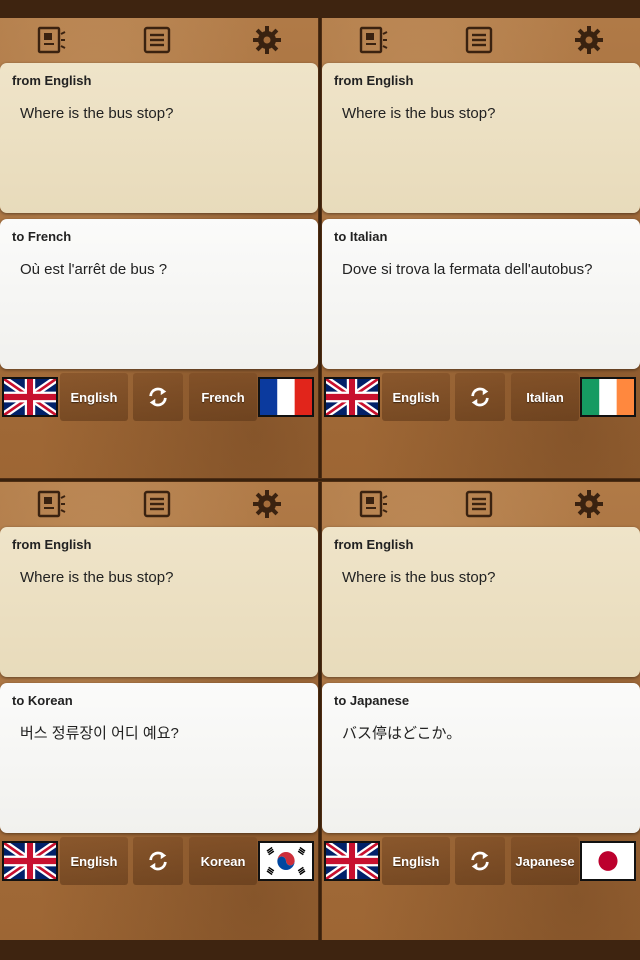  Describe the element at coordinates (159, 294) in the screenshot. I see `translation-card: to French Où est l'arrêt de bus ?` at that location.